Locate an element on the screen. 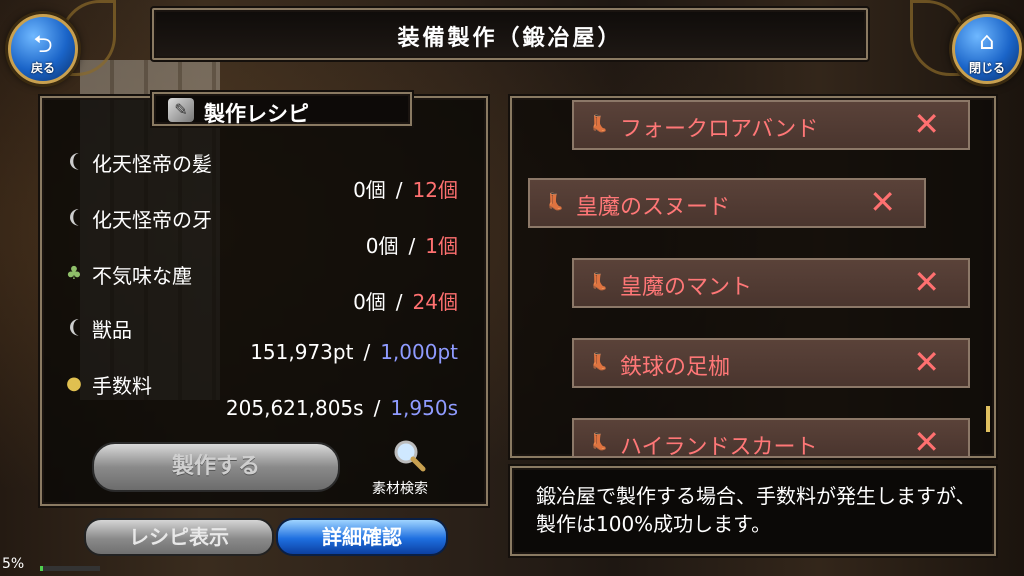 This screenshot has width=1024, height=576. recipe-view-button: レシピ表示 is located at coordinates (179, 537).